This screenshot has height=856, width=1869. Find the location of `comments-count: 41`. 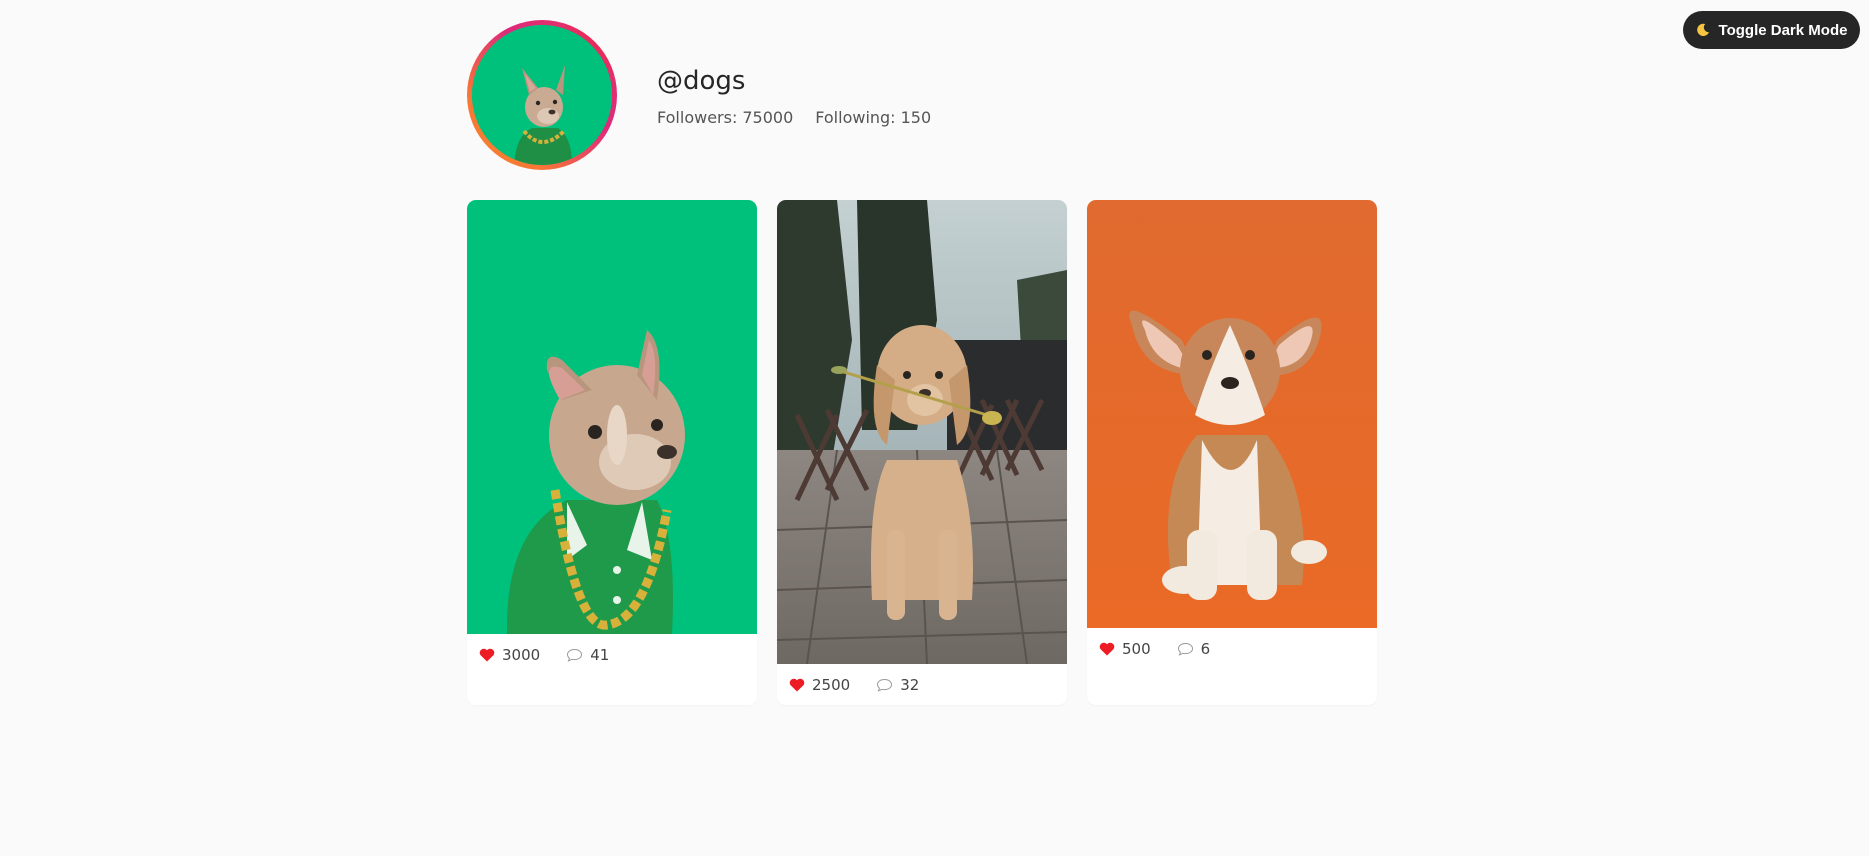

comments-count: 41 is located at coordinates (600, 655).